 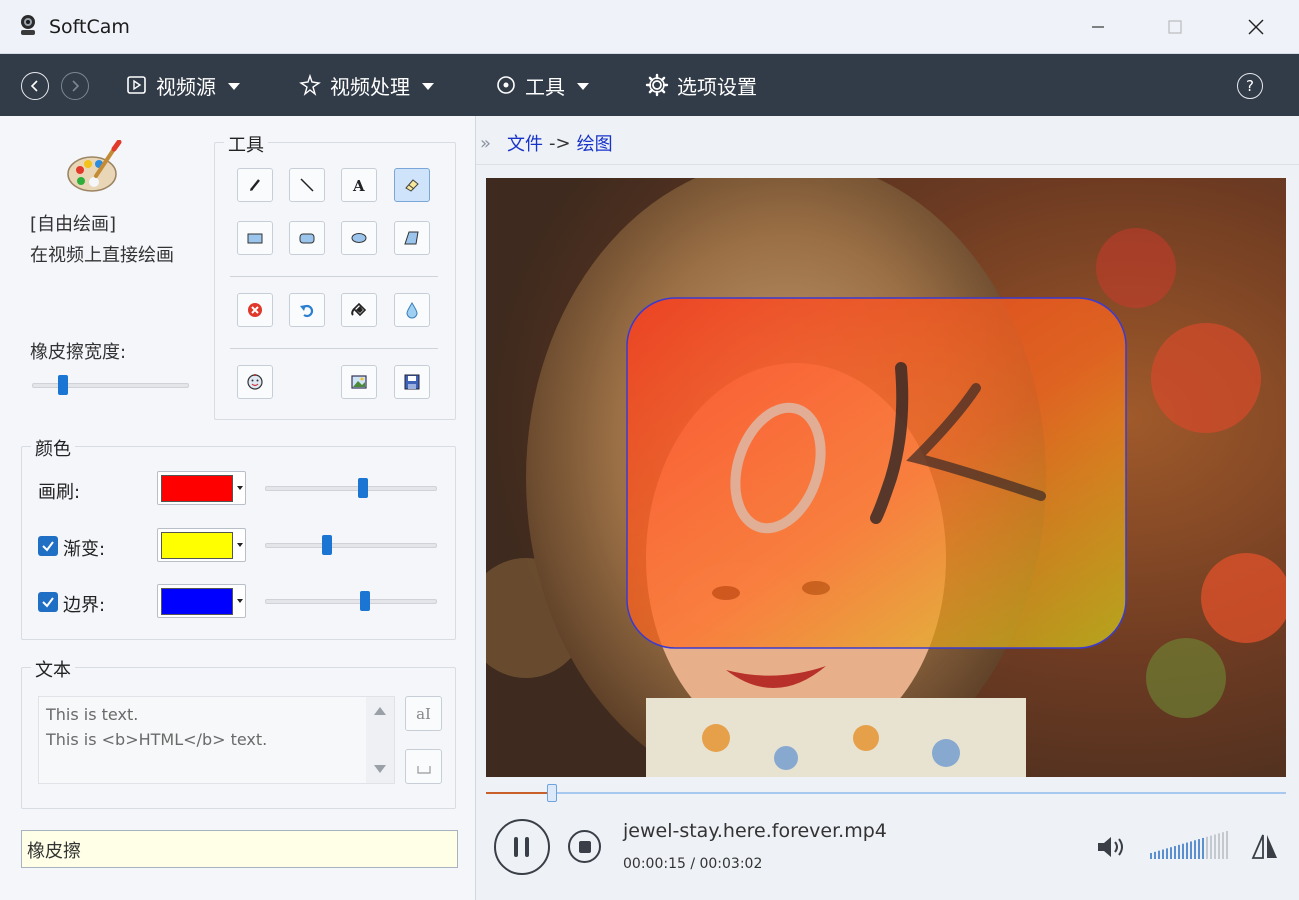 What do you see at coordinates (201, 545) in the screenshot?
I see `gradient-color-picker` at bounding box center [201, 545].